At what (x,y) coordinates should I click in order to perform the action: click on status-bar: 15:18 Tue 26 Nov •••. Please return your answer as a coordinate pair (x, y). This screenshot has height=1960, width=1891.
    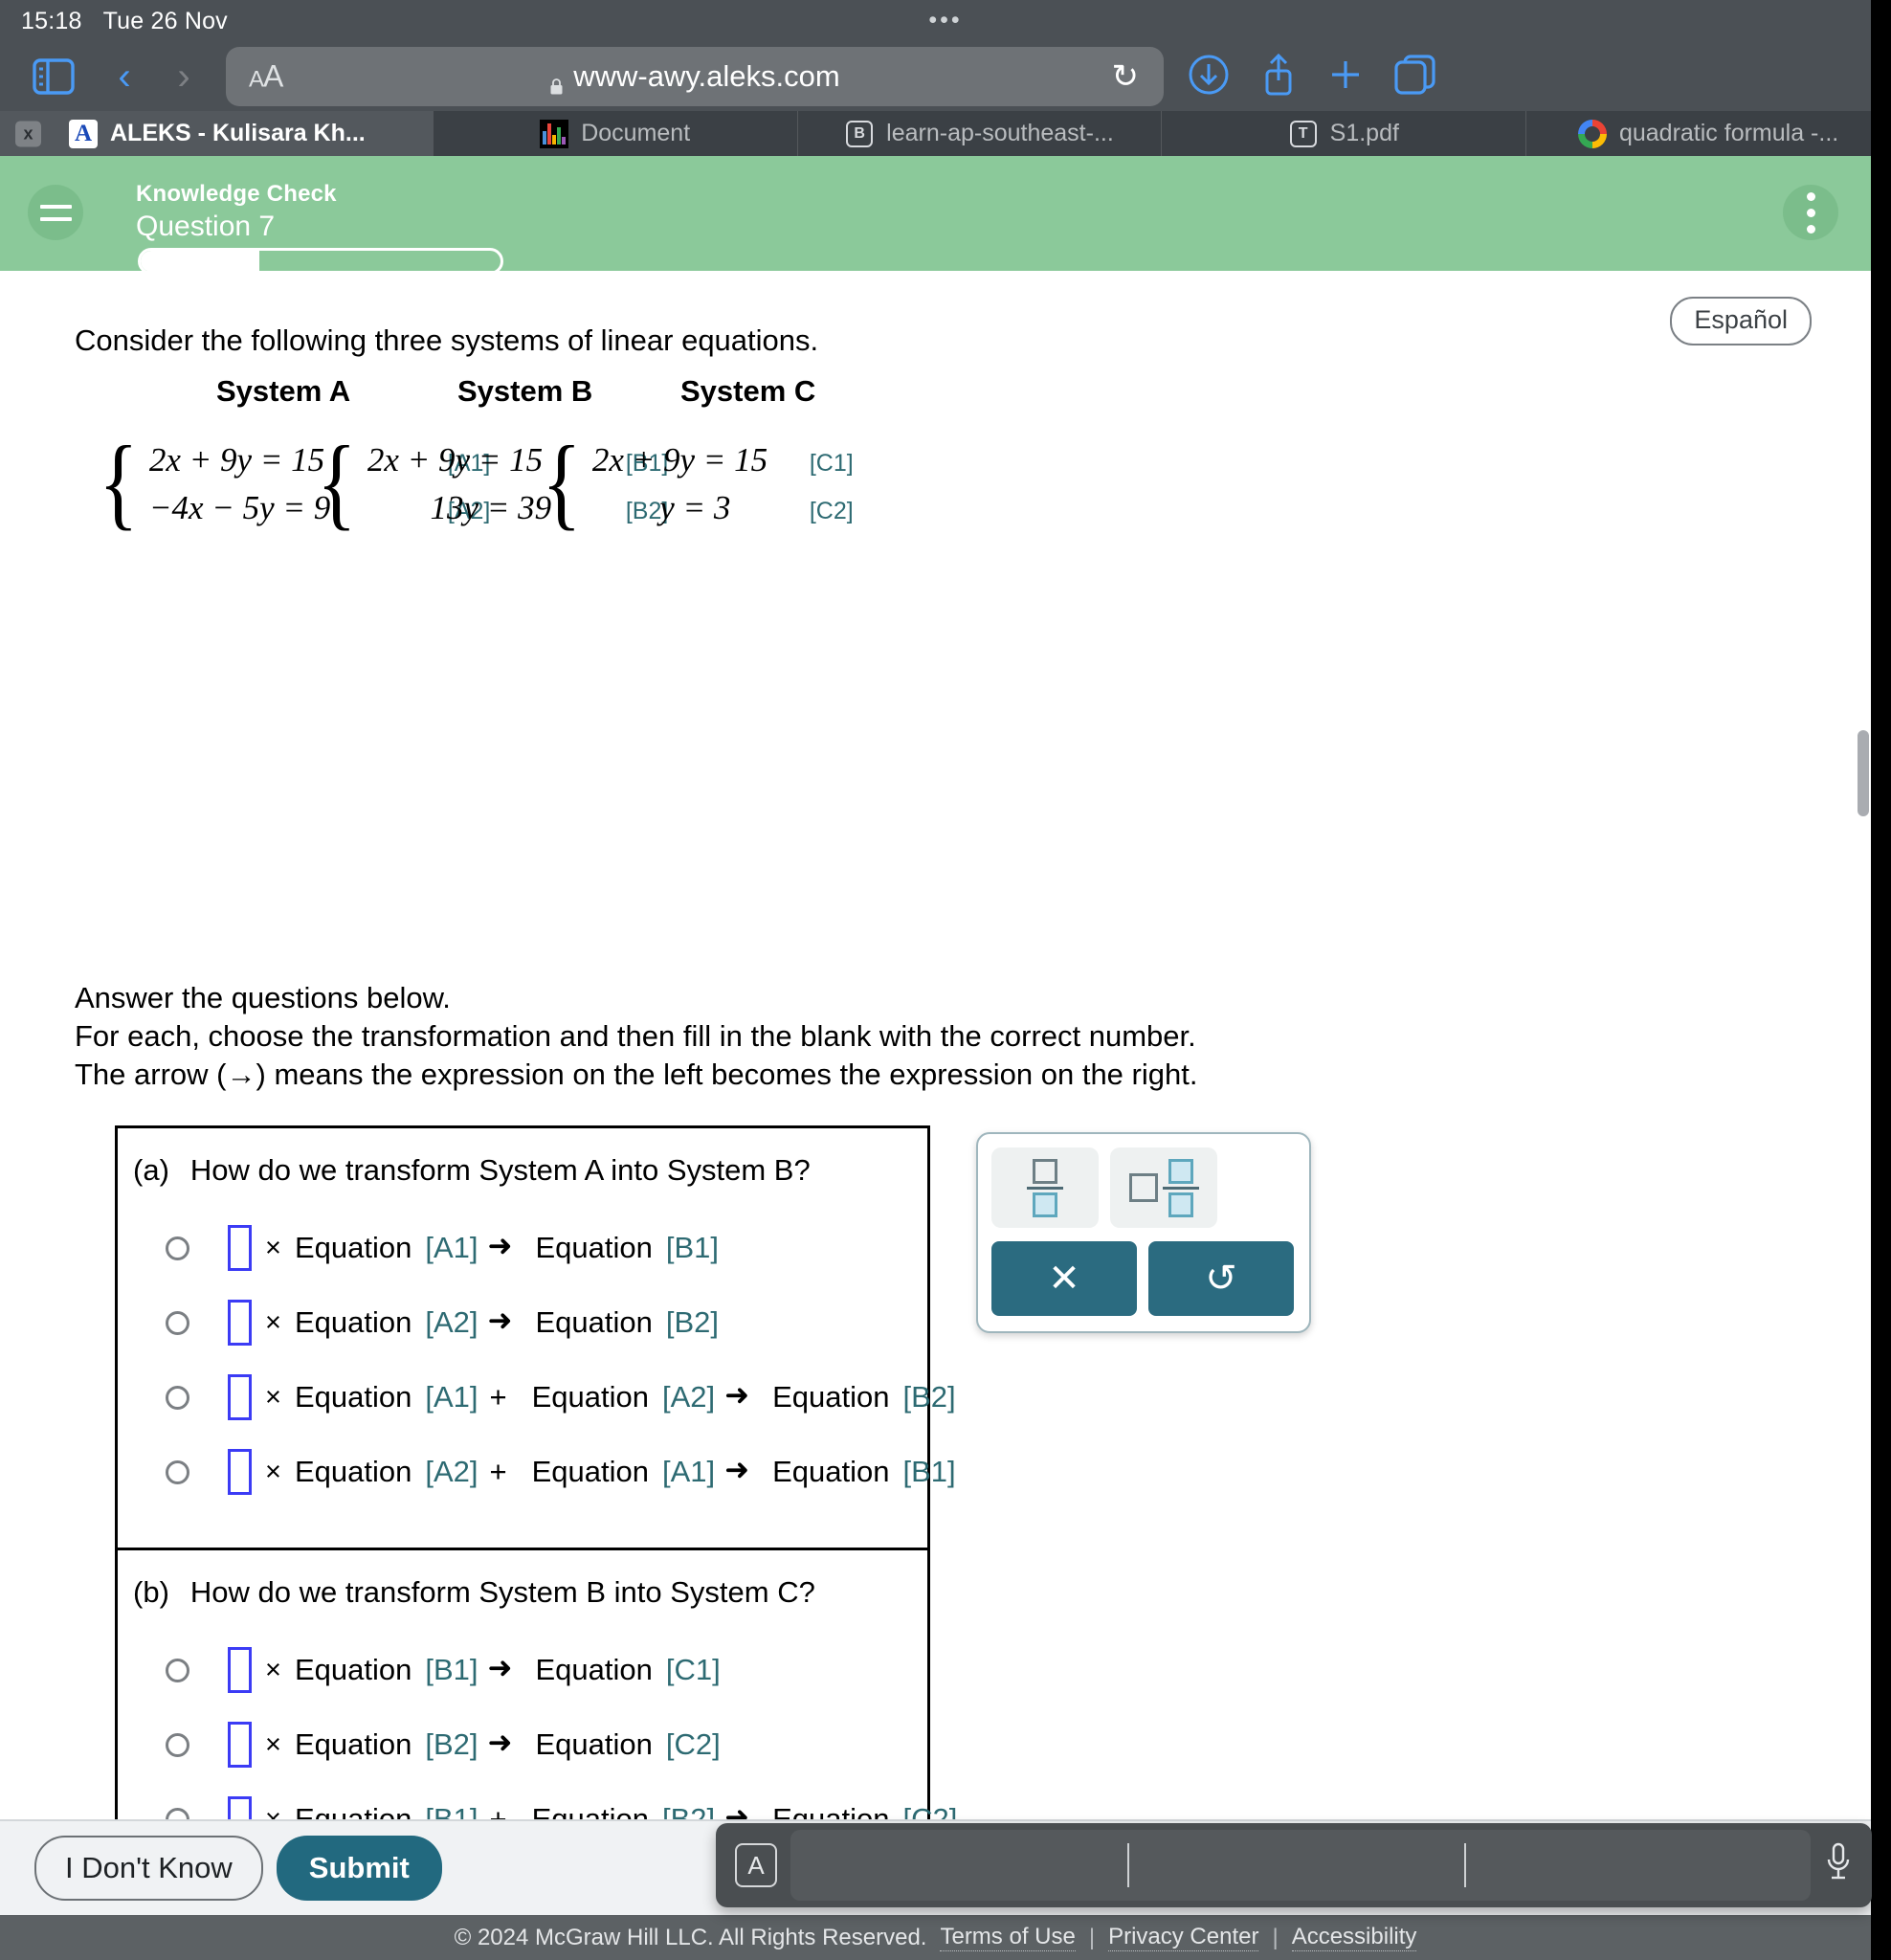
    Looking at the image, I should click on (945, 21).